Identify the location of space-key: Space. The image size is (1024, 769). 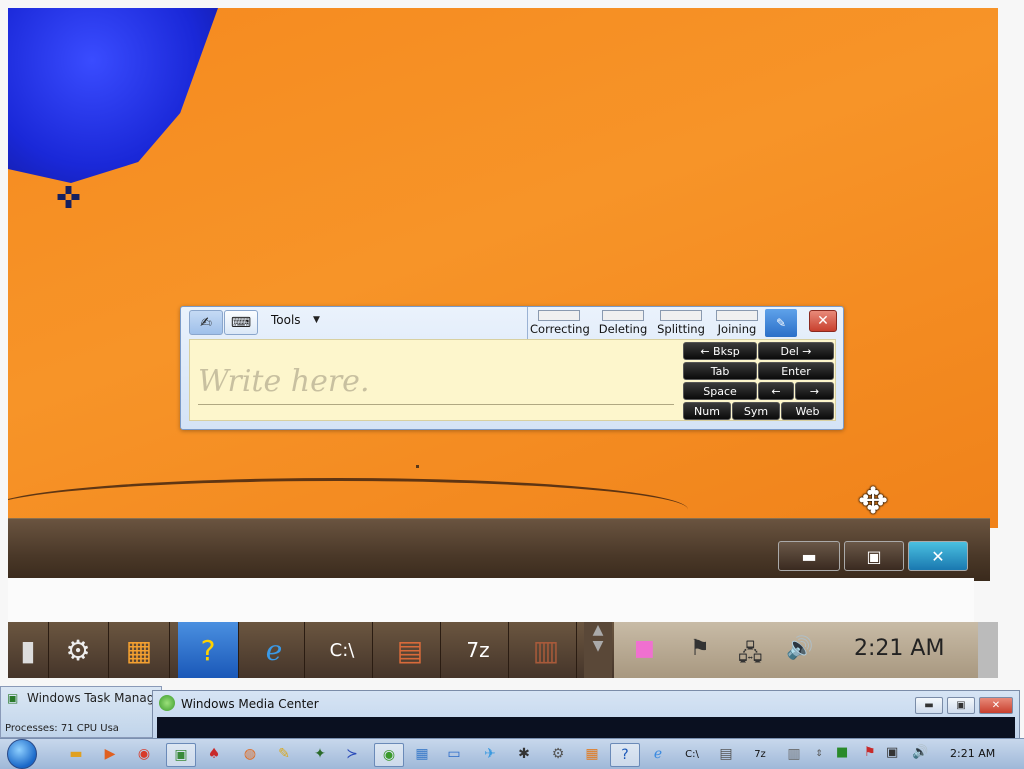
(720, 391).